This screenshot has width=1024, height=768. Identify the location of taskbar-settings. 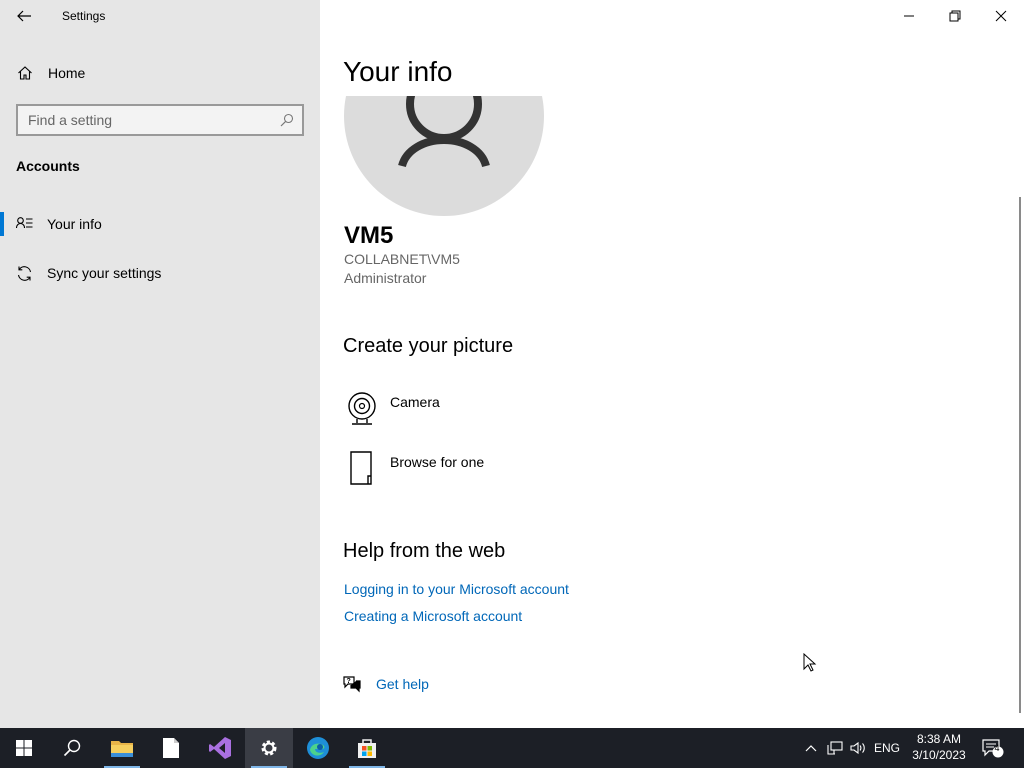
(269, 748).